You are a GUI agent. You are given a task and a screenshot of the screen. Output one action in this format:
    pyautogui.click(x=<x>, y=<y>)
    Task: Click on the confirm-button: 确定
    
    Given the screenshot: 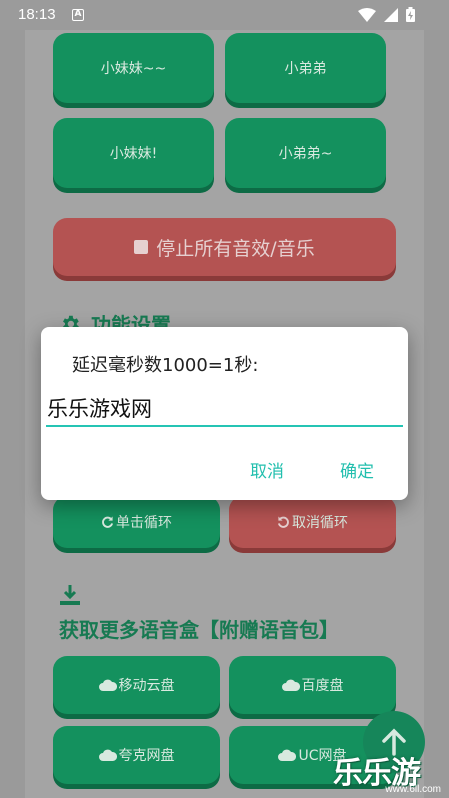 What is the action you would take?
    pyautogui.click(x=357, y=469)
    